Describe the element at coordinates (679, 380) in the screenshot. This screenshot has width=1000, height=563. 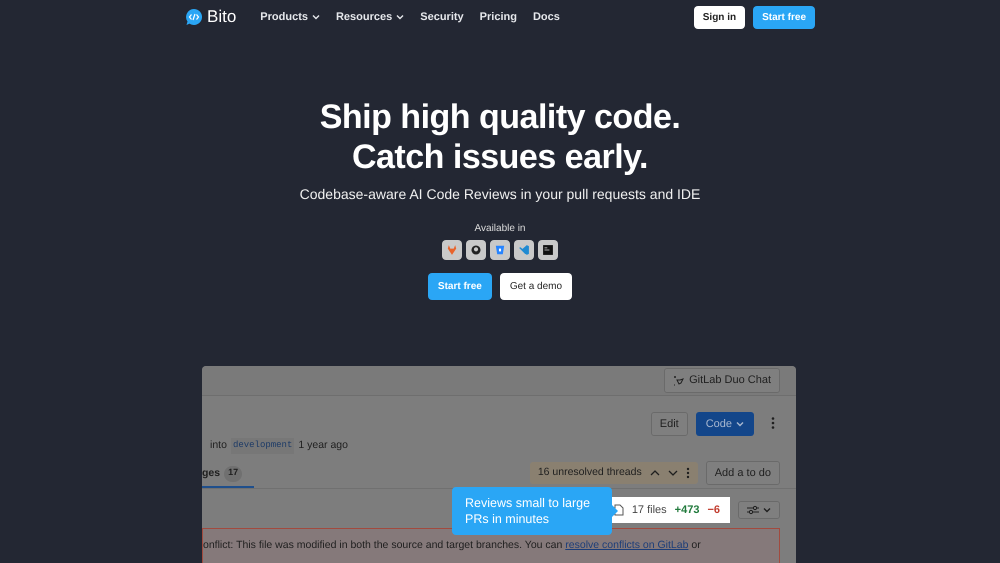
I see `sparkle-icon` at that location.